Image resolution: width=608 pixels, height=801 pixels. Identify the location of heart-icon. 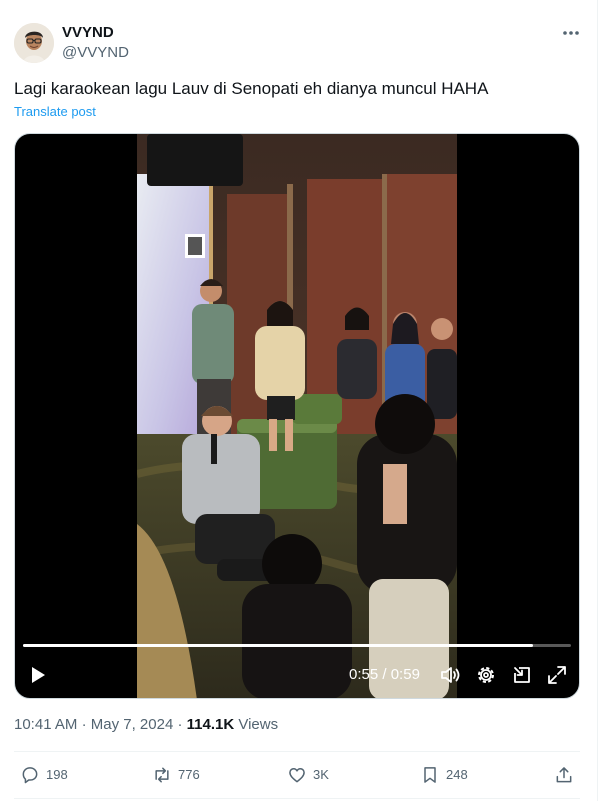
(297, 775).